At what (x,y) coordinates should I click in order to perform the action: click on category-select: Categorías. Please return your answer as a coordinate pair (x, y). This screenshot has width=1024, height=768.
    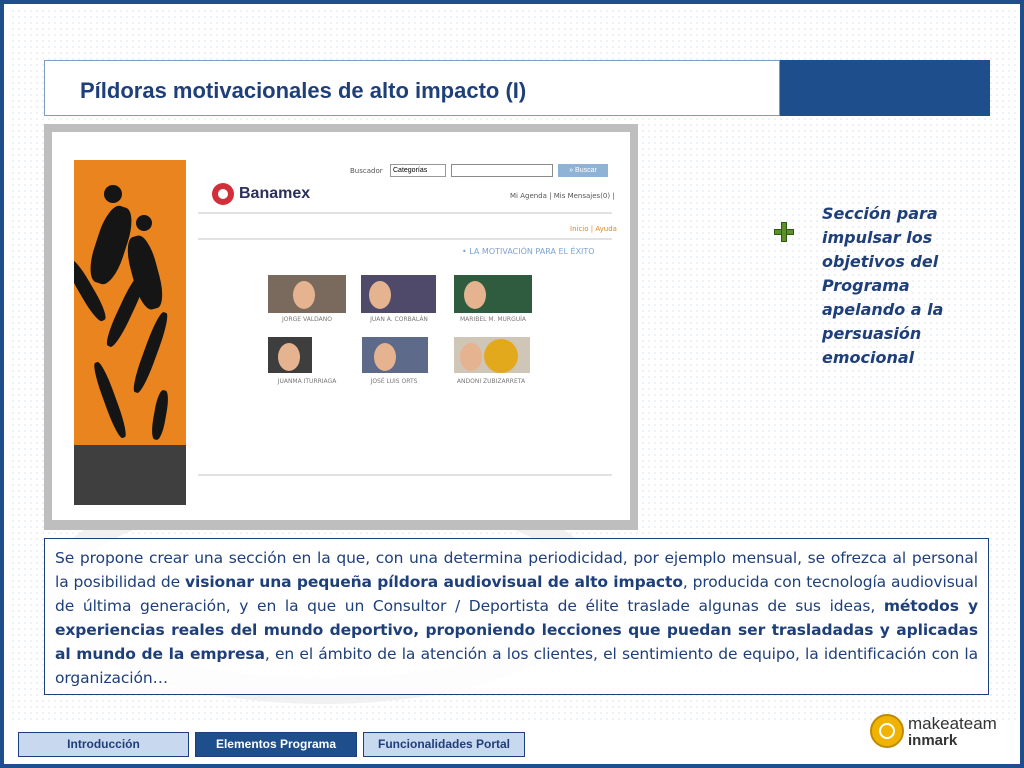
    Looking at the image, I should click on (418, 170).